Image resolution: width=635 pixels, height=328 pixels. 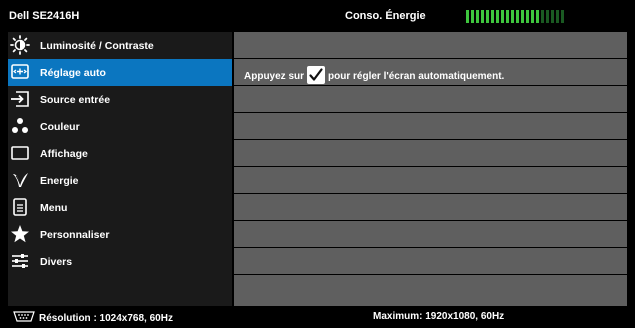 I want to click on menu-item-brightness-contrast: Luminosité / Contraste, so click(x=120, y=45).